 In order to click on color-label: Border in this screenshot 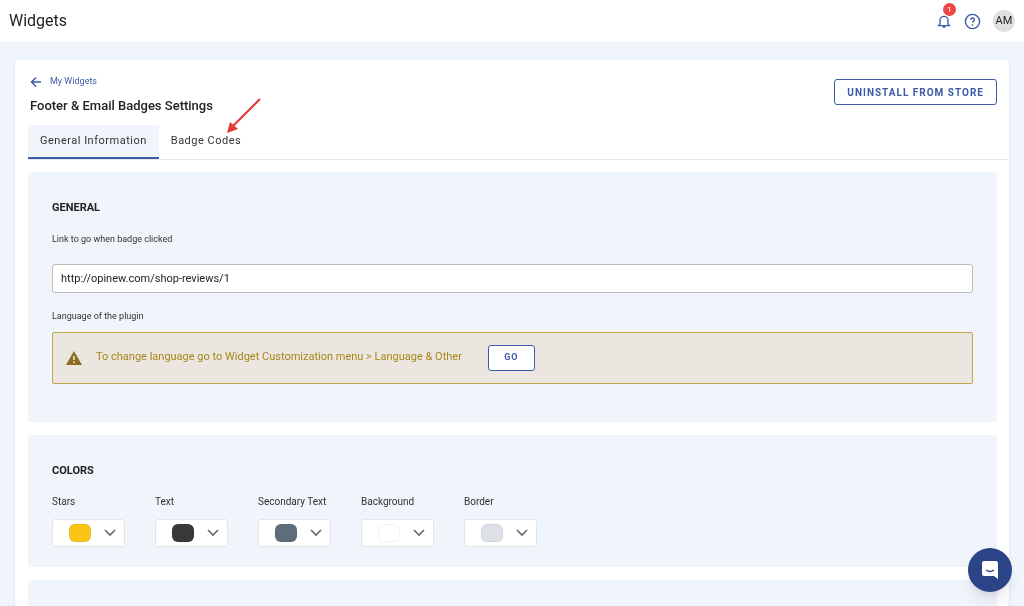, I will do `click(479, 501)`.